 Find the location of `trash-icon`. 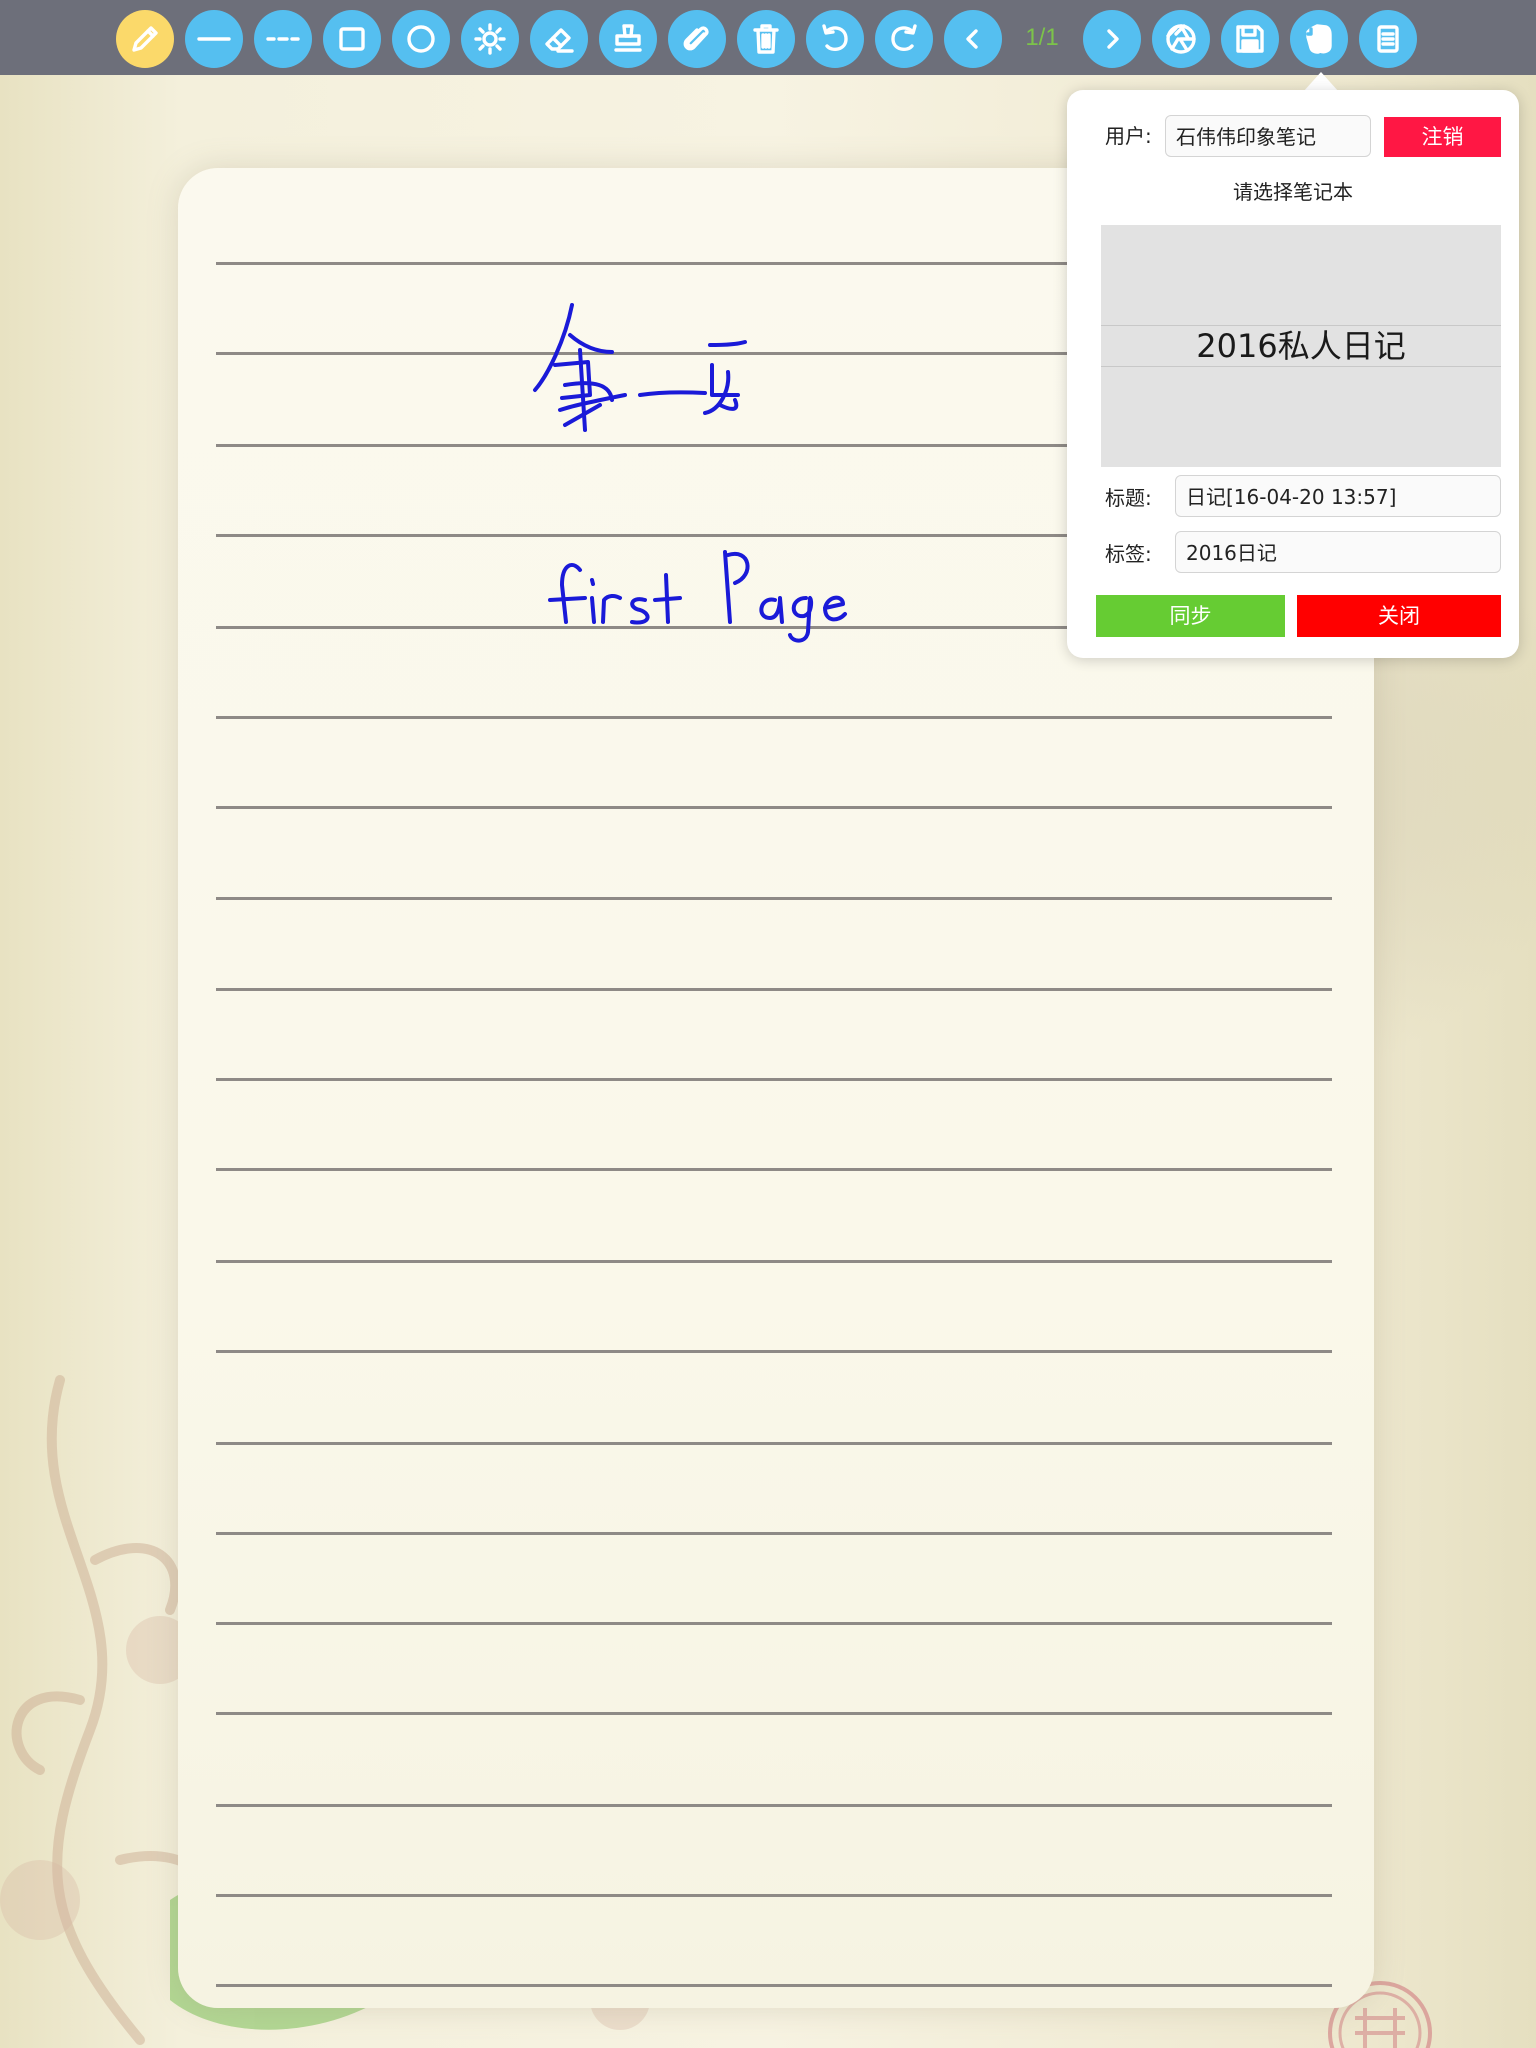

trash-icon is located at coordinates (766, 39).